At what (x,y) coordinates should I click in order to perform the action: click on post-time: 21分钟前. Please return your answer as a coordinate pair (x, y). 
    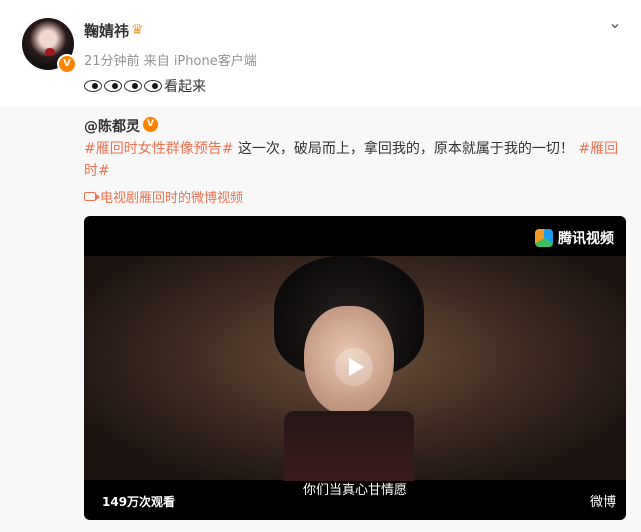
    Looking at the image, I should click on (112, 61).